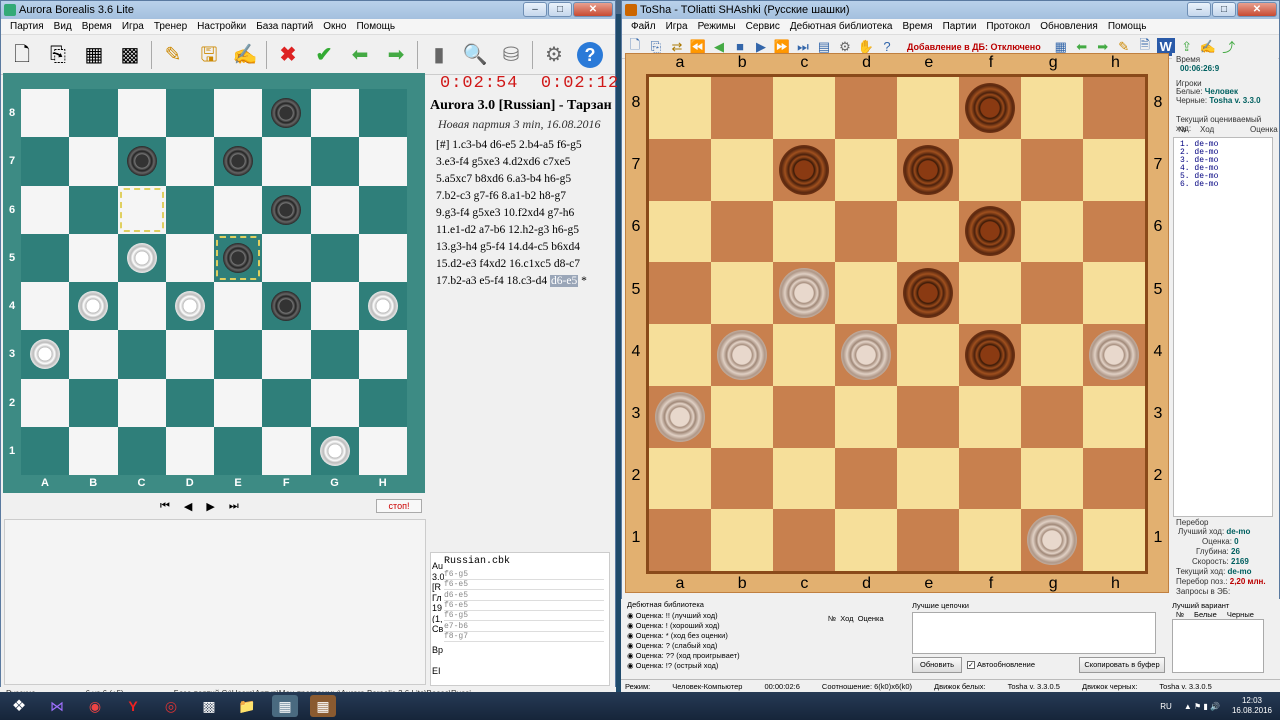 Image resolution: width=1280 pixels, height=720 pixels. I want to click on search-icon: 🔍, so click(475, 55).